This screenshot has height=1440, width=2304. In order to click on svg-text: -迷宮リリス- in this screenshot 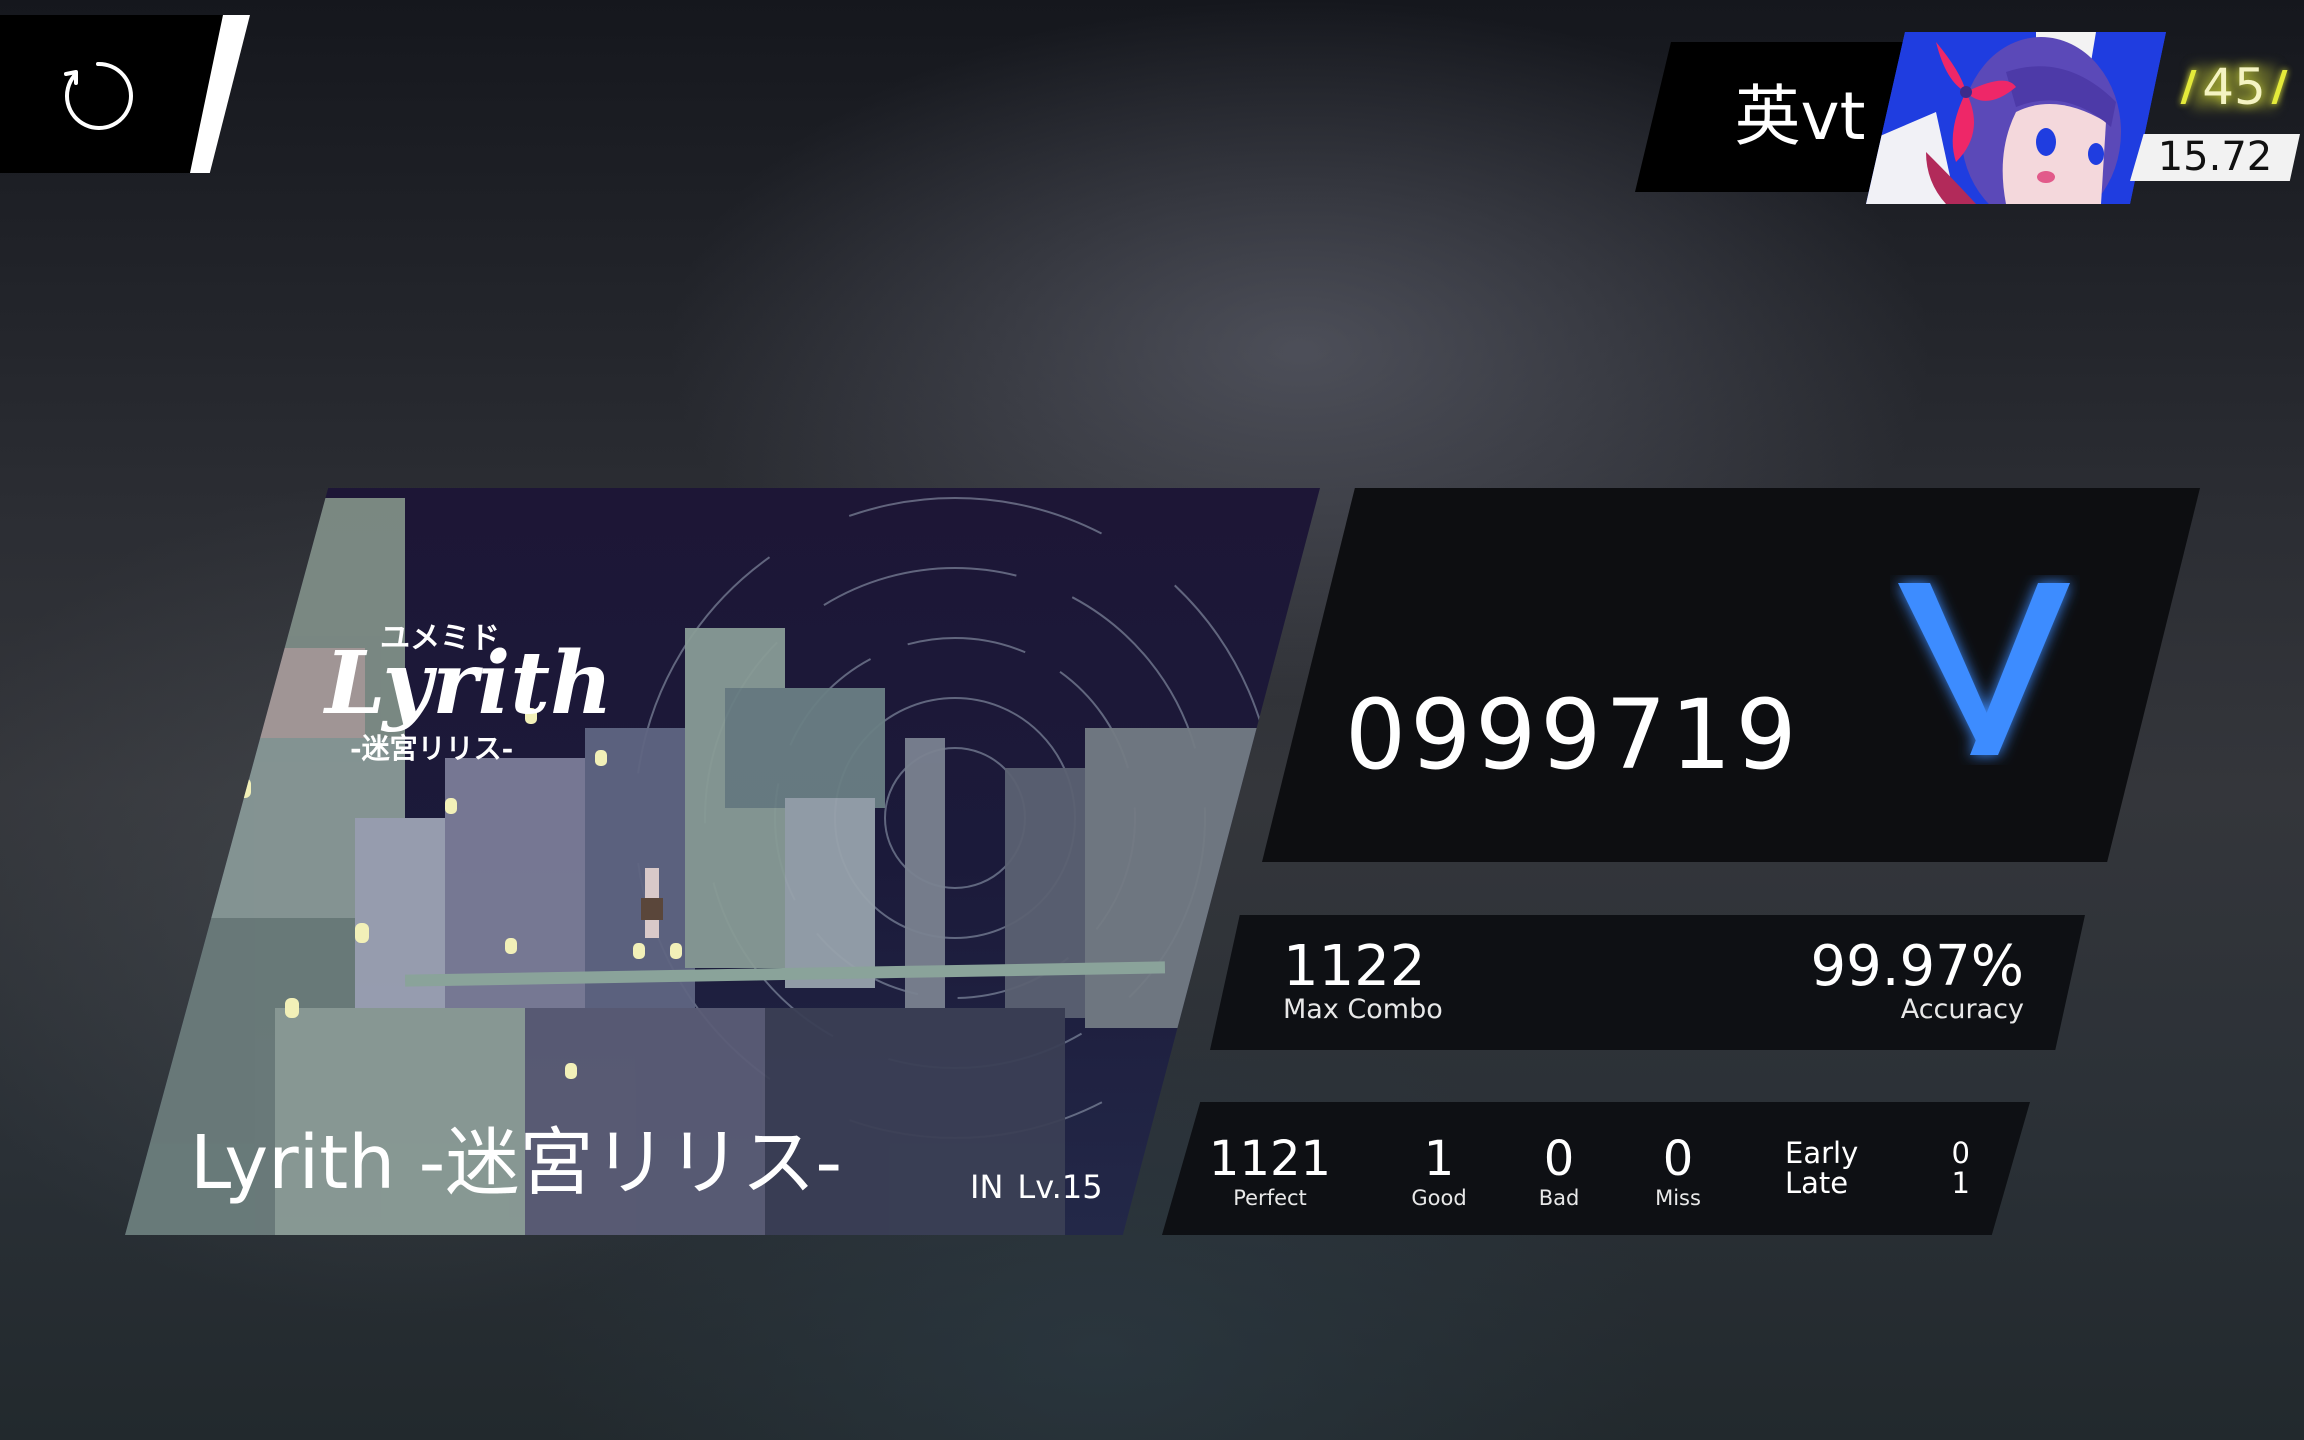, I will do `click(431, 748)`.